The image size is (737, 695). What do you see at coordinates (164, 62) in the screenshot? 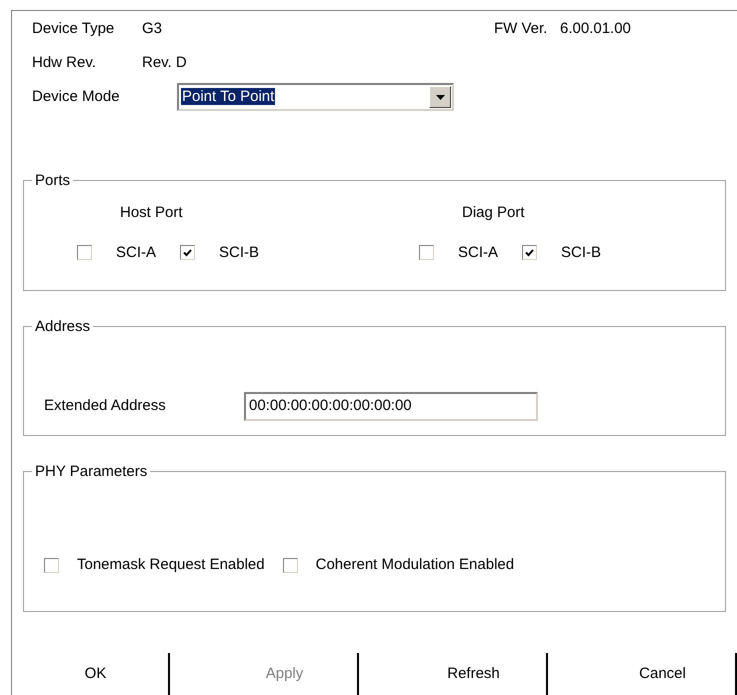
I see `field-value: Rev. D` at bounding box center [164, 62].